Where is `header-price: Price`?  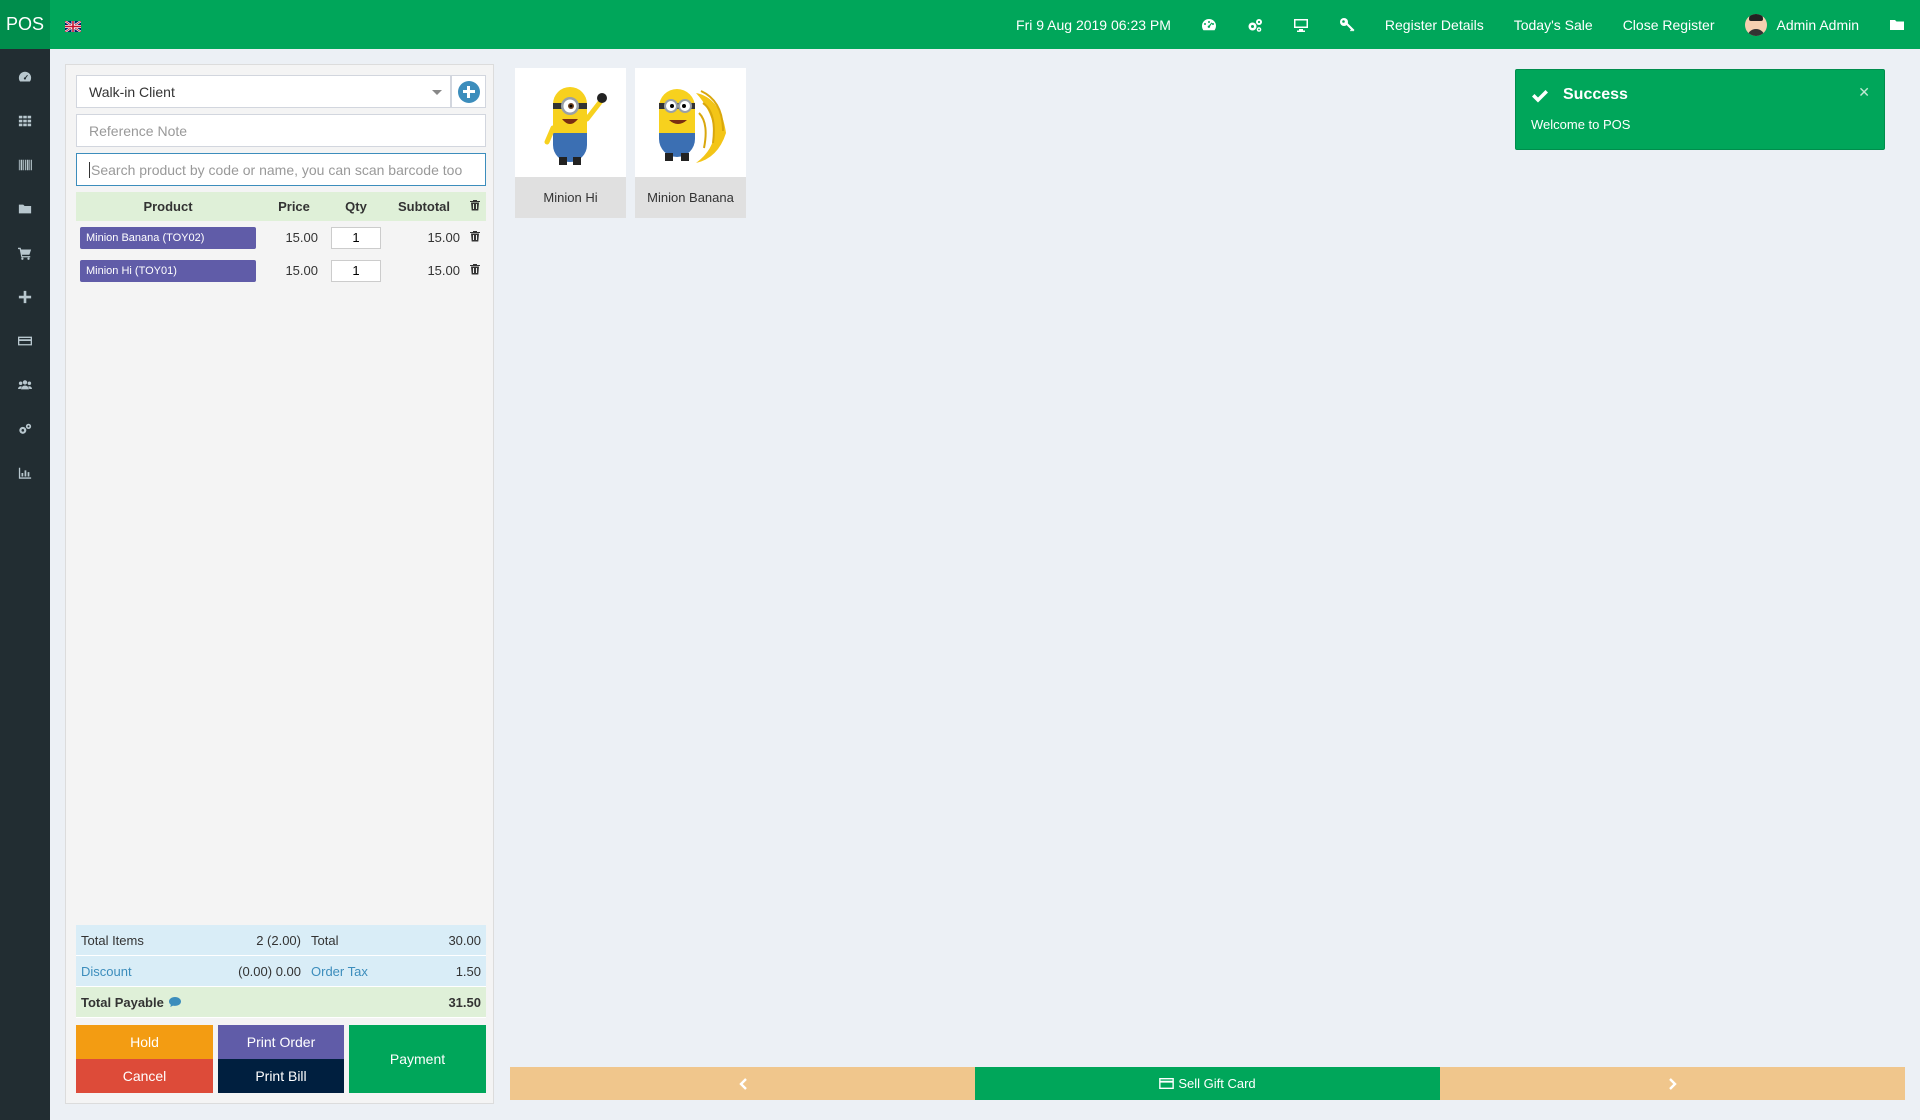 header-price: Price is located at coordinates (294, 206).